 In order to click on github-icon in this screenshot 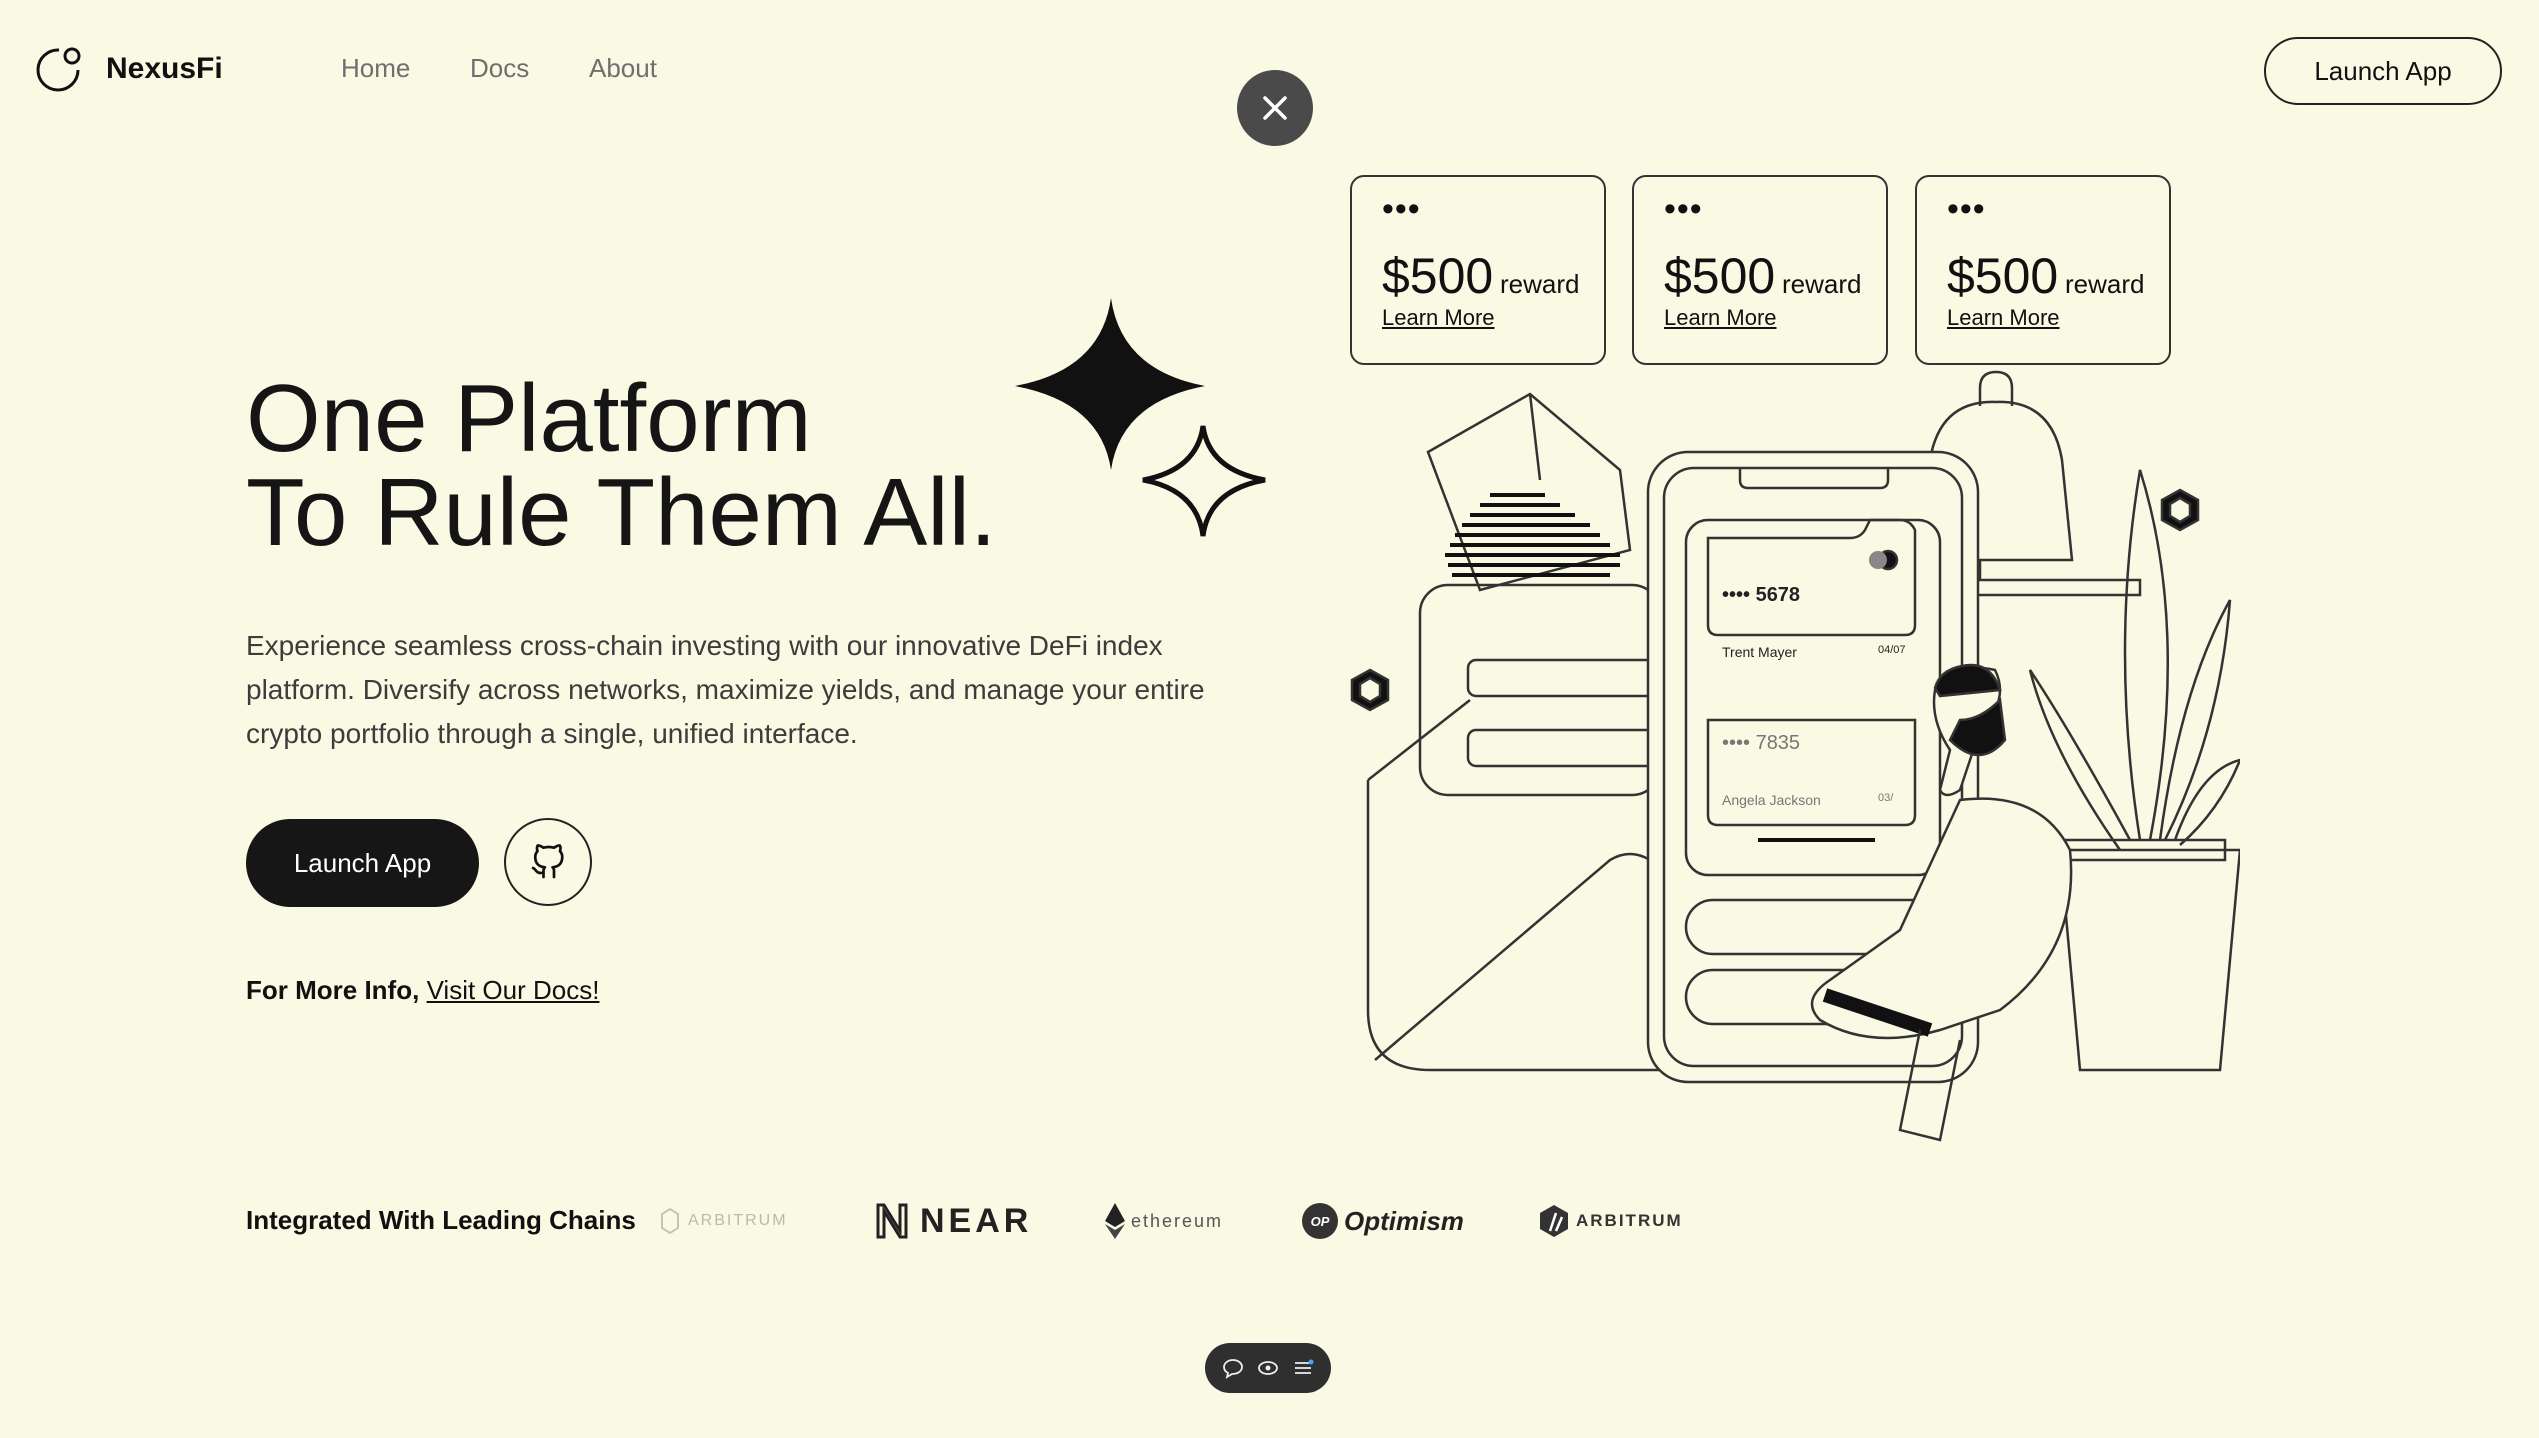, I will do `click(547, 861)`.